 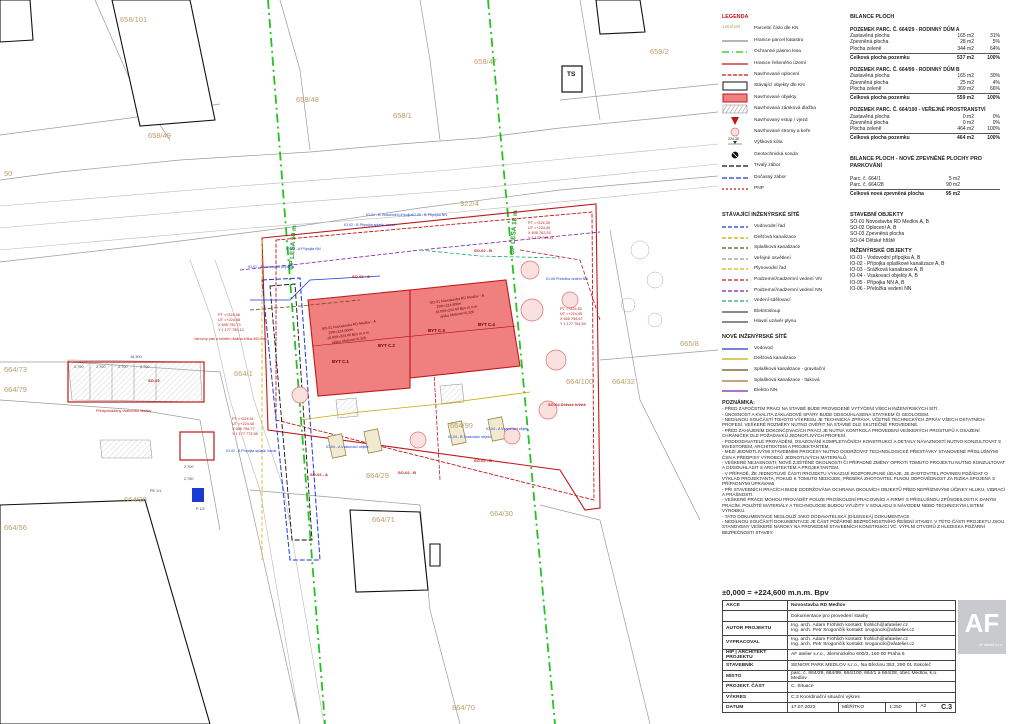 What do you see at coordinates (936, 707) in the screenshot?
I see `format-value: A2 C.3` at bounding box center [936, 707].